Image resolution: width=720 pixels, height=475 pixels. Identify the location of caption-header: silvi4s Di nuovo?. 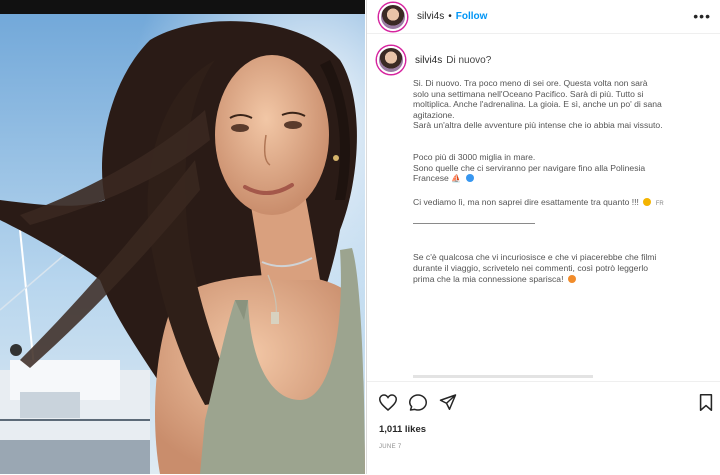
(434, 60).